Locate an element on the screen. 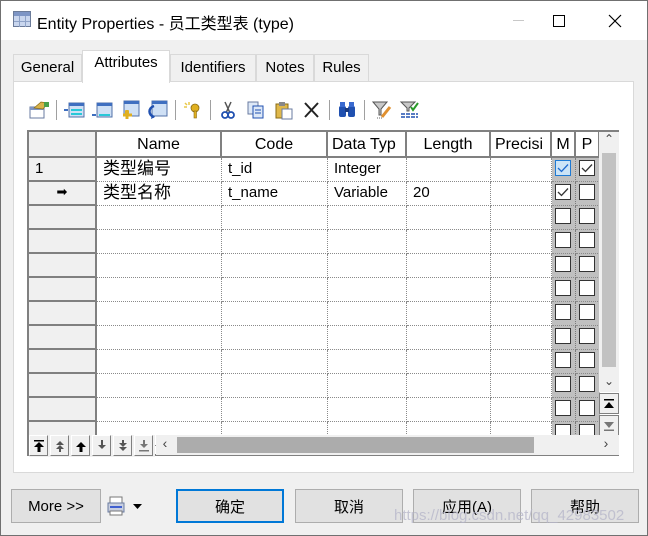  add-attributes-button is located at coordinates (130, 110).